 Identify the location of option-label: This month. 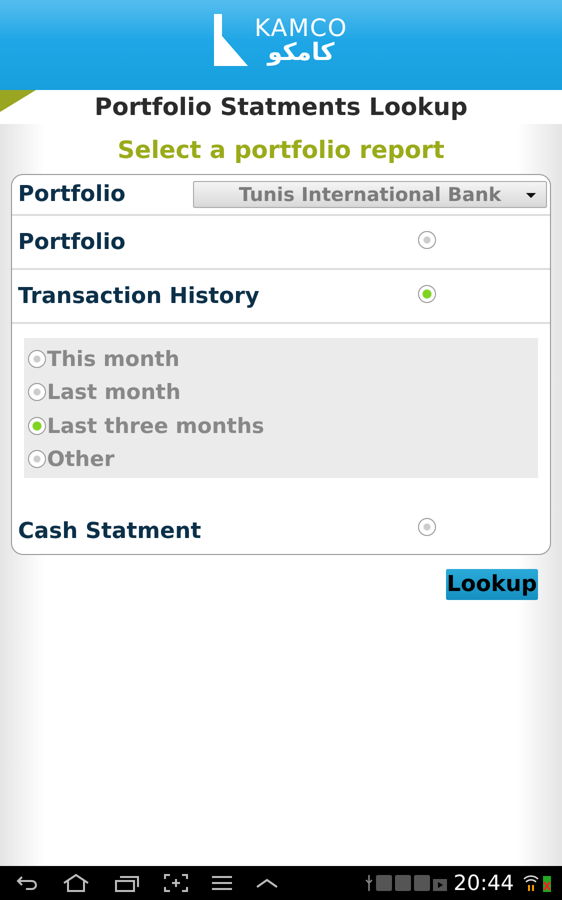
(113, 358).